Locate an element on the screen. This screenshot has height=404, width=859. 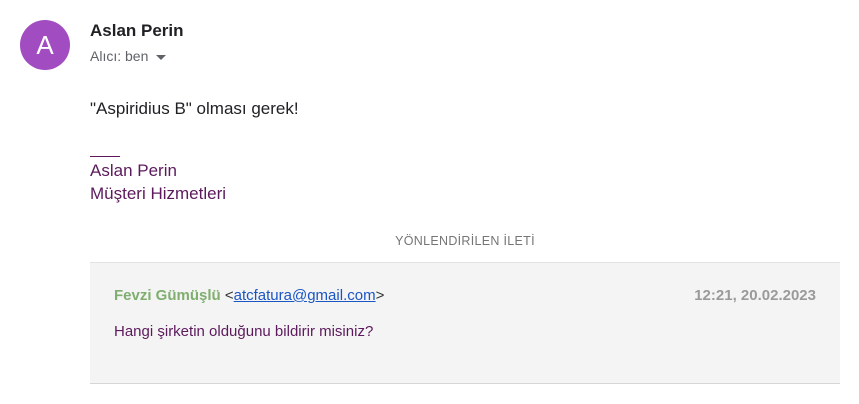
recipient-details-toggle: Alıcı: ben is located at coordinates (128, 56).